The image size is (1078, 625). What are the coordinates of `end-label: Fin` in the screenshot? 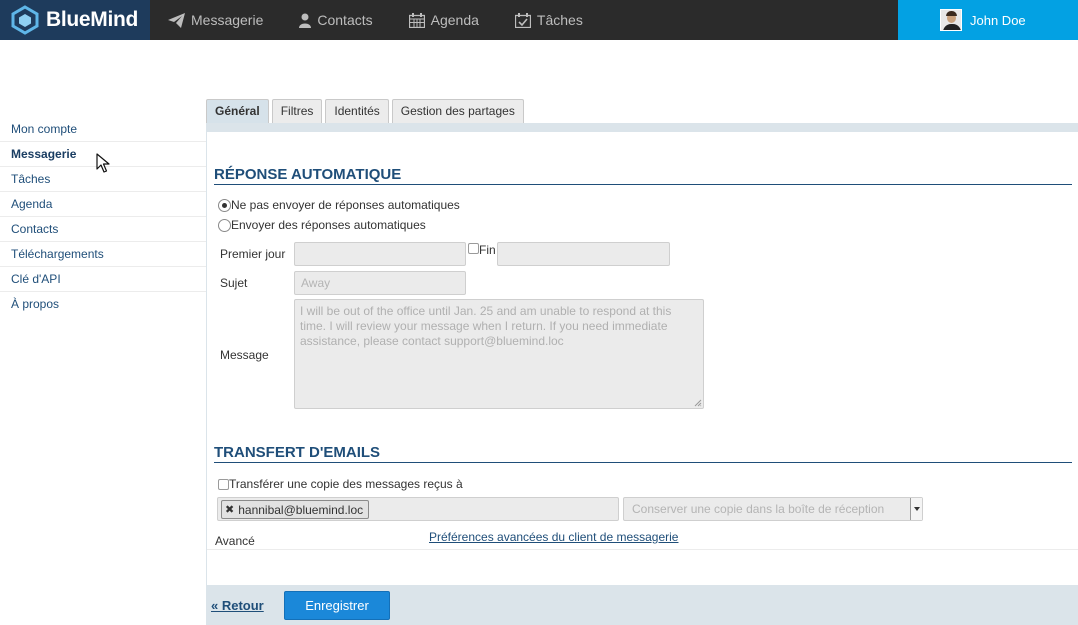 It's located at (487, 250).